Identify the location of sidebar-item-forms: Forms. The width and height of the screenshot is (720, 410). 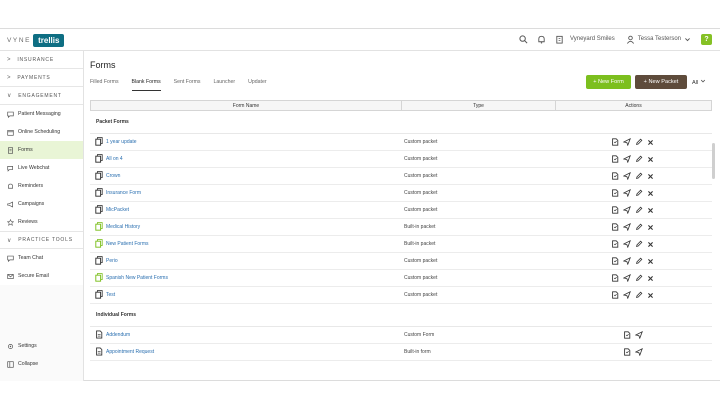
(41, 150).